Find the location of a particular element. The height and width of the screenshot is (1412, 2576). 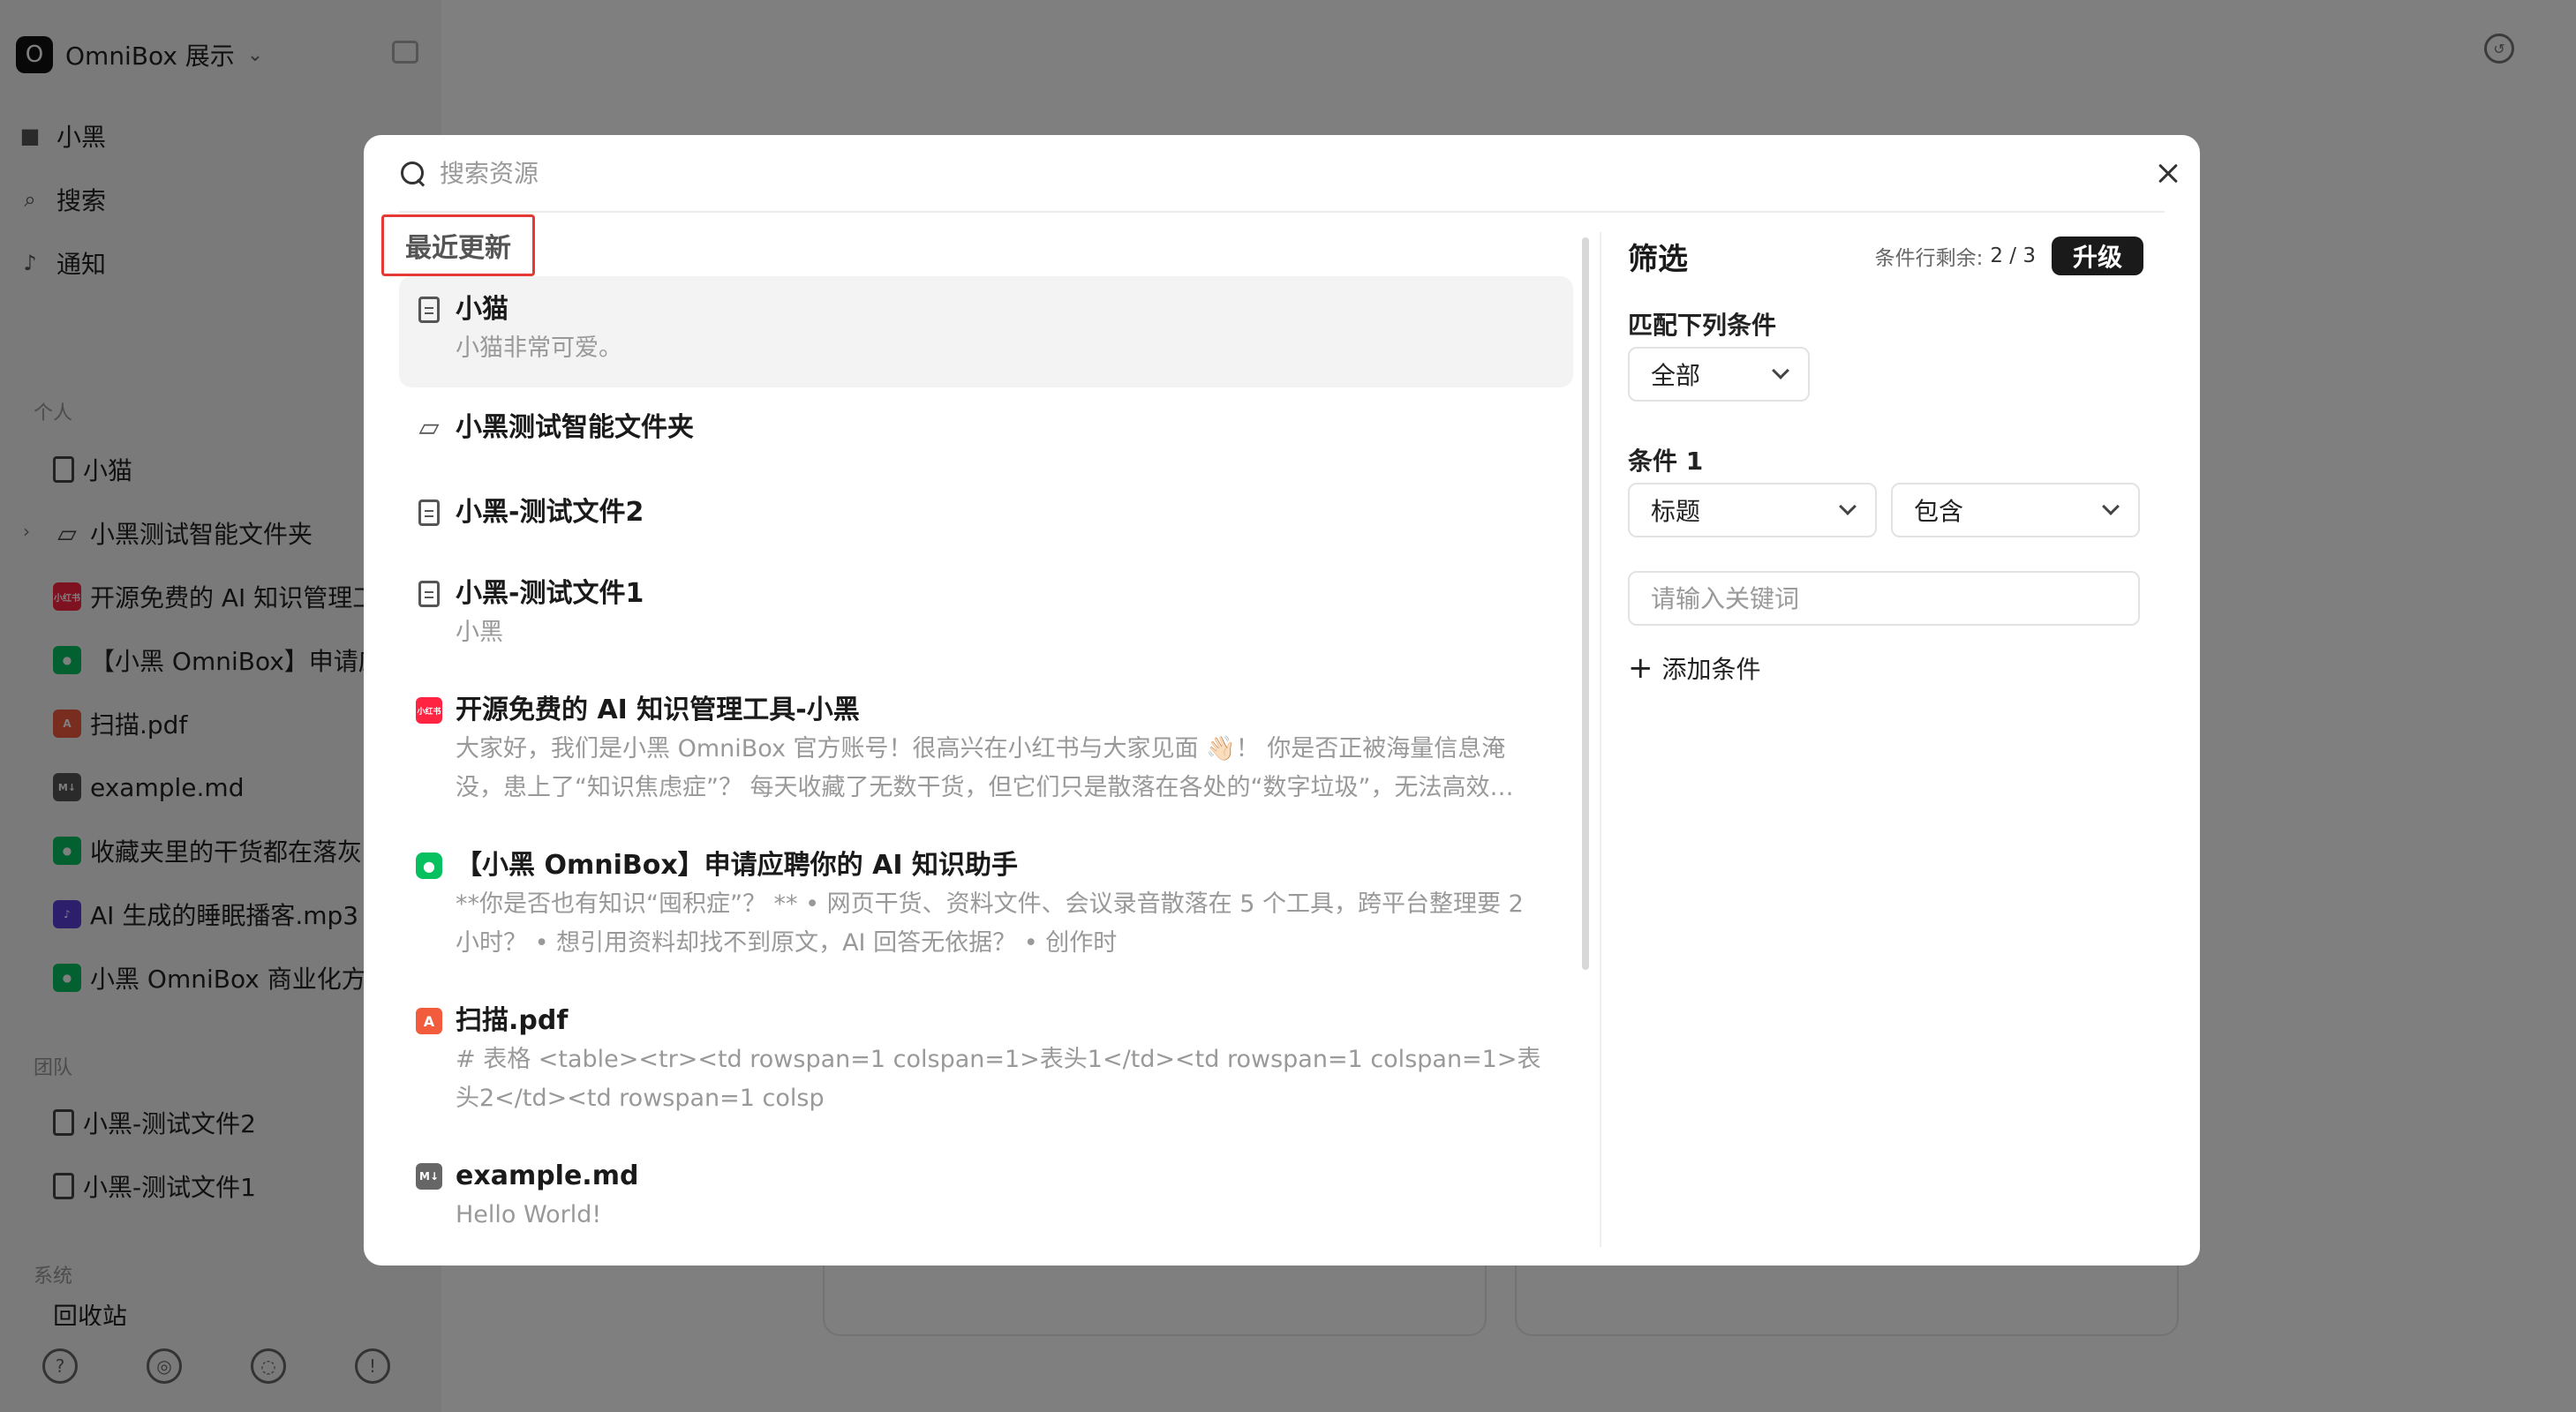

search-input is located at coordinates (1144, 173).